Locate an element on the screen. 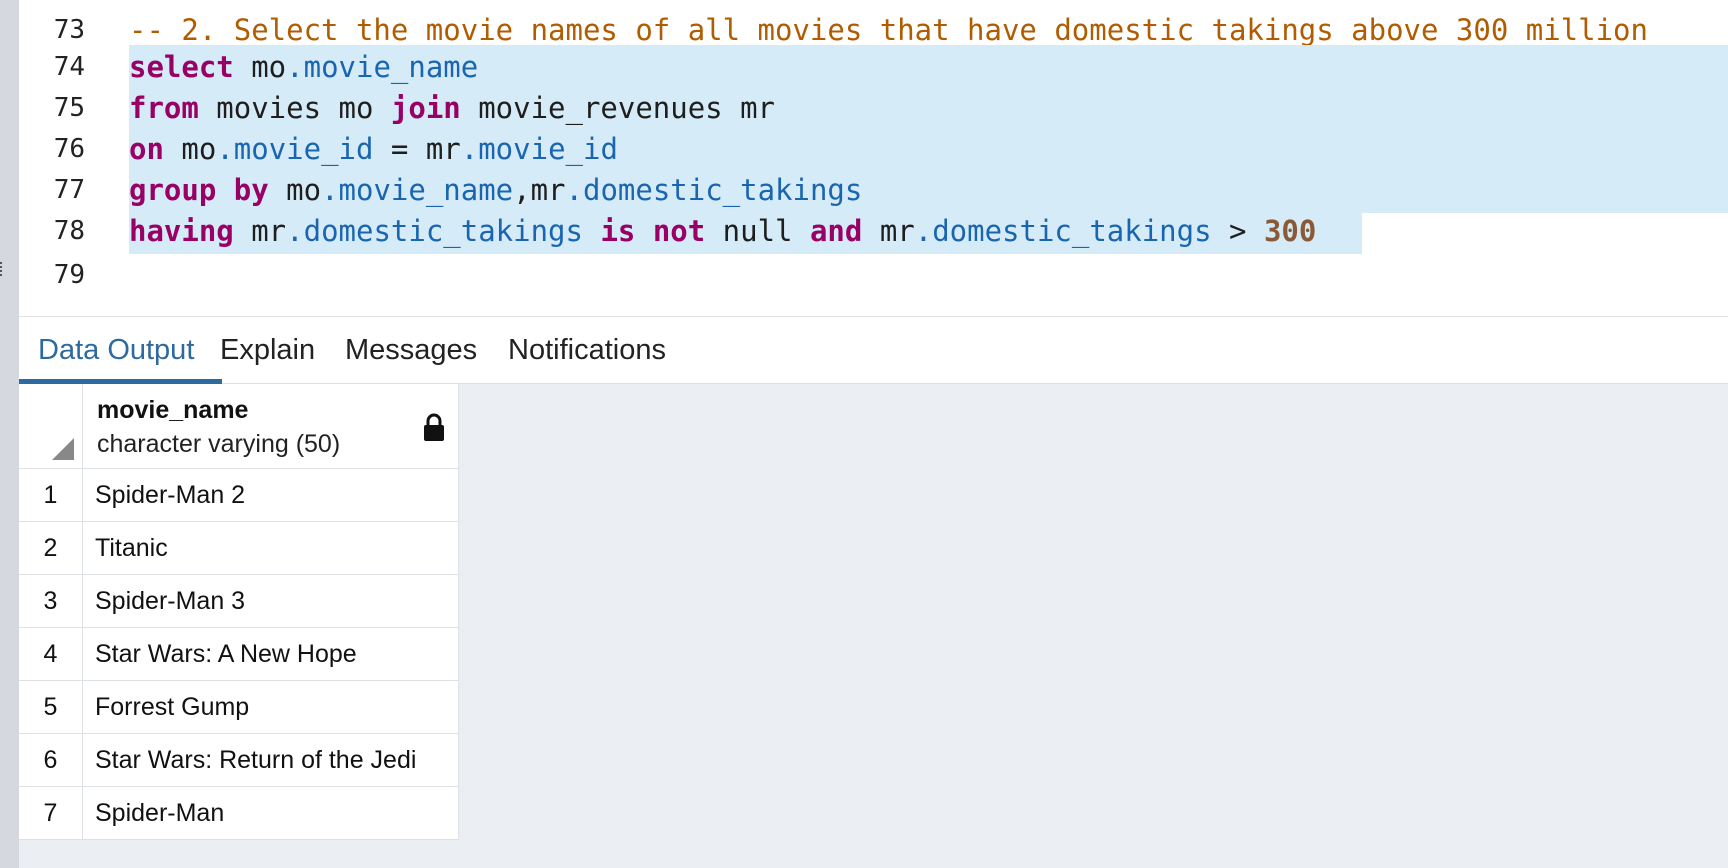  row-number: 5 is located at coordinates (51, 707).